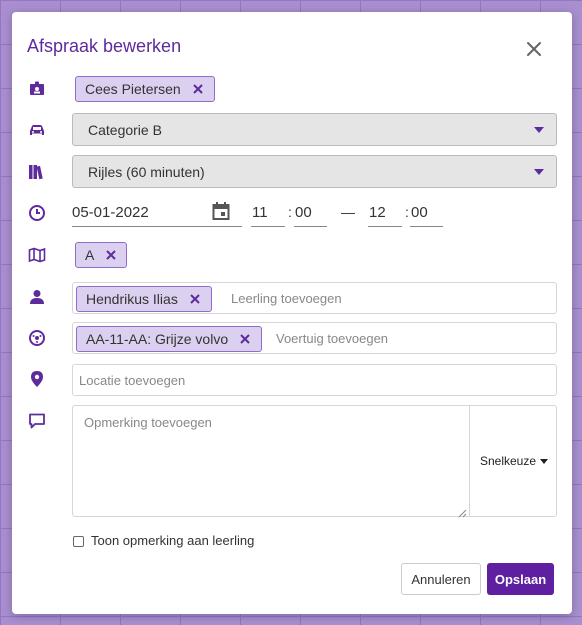  I want to click on date-input: 05-01-2022, so click(157, 214).